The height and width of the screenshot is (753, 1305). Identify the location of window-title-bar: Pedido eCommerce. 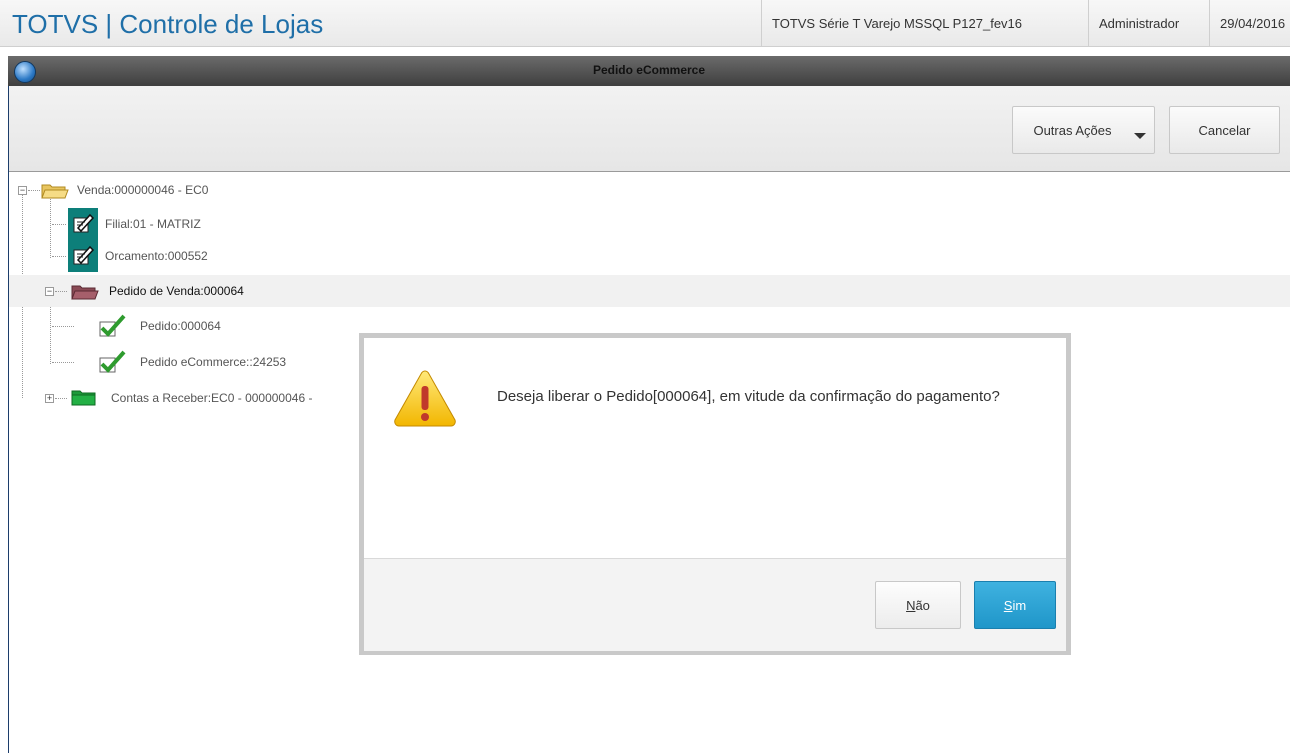
(649, 71).